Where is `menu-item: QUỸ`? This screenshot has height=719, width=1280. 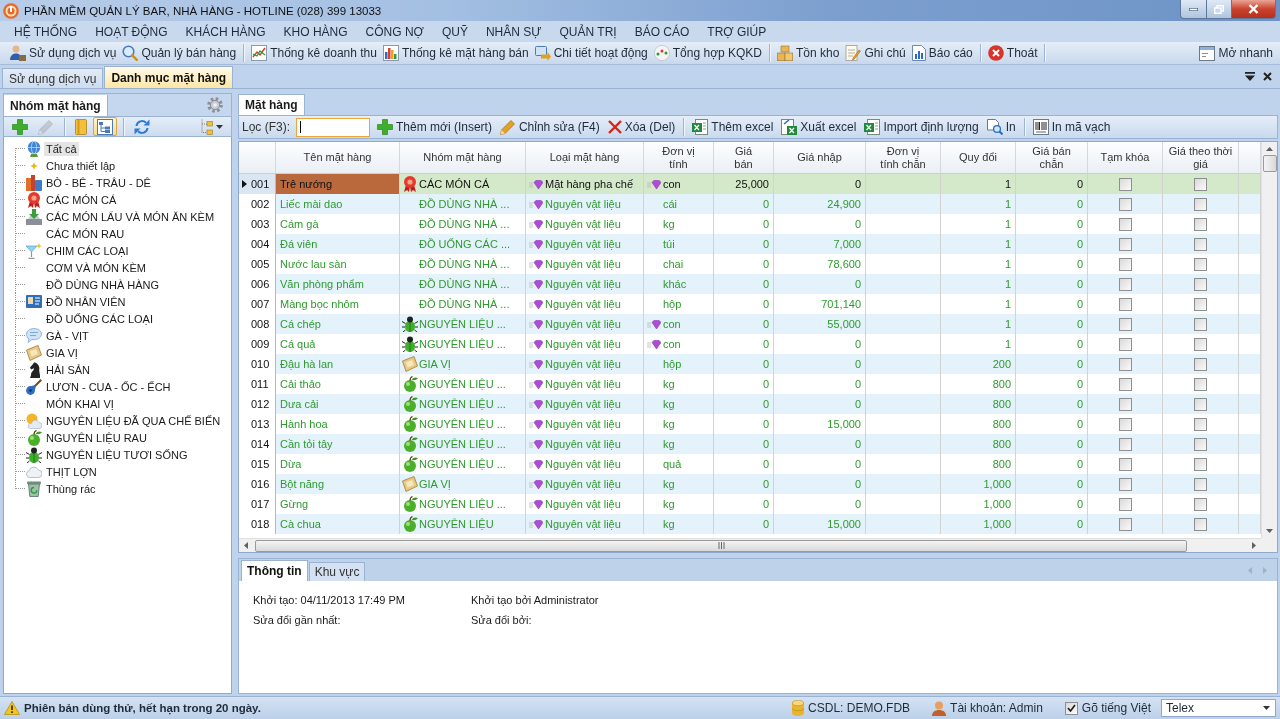
menu-item: QUỸ is located at coordinates (454, 31).